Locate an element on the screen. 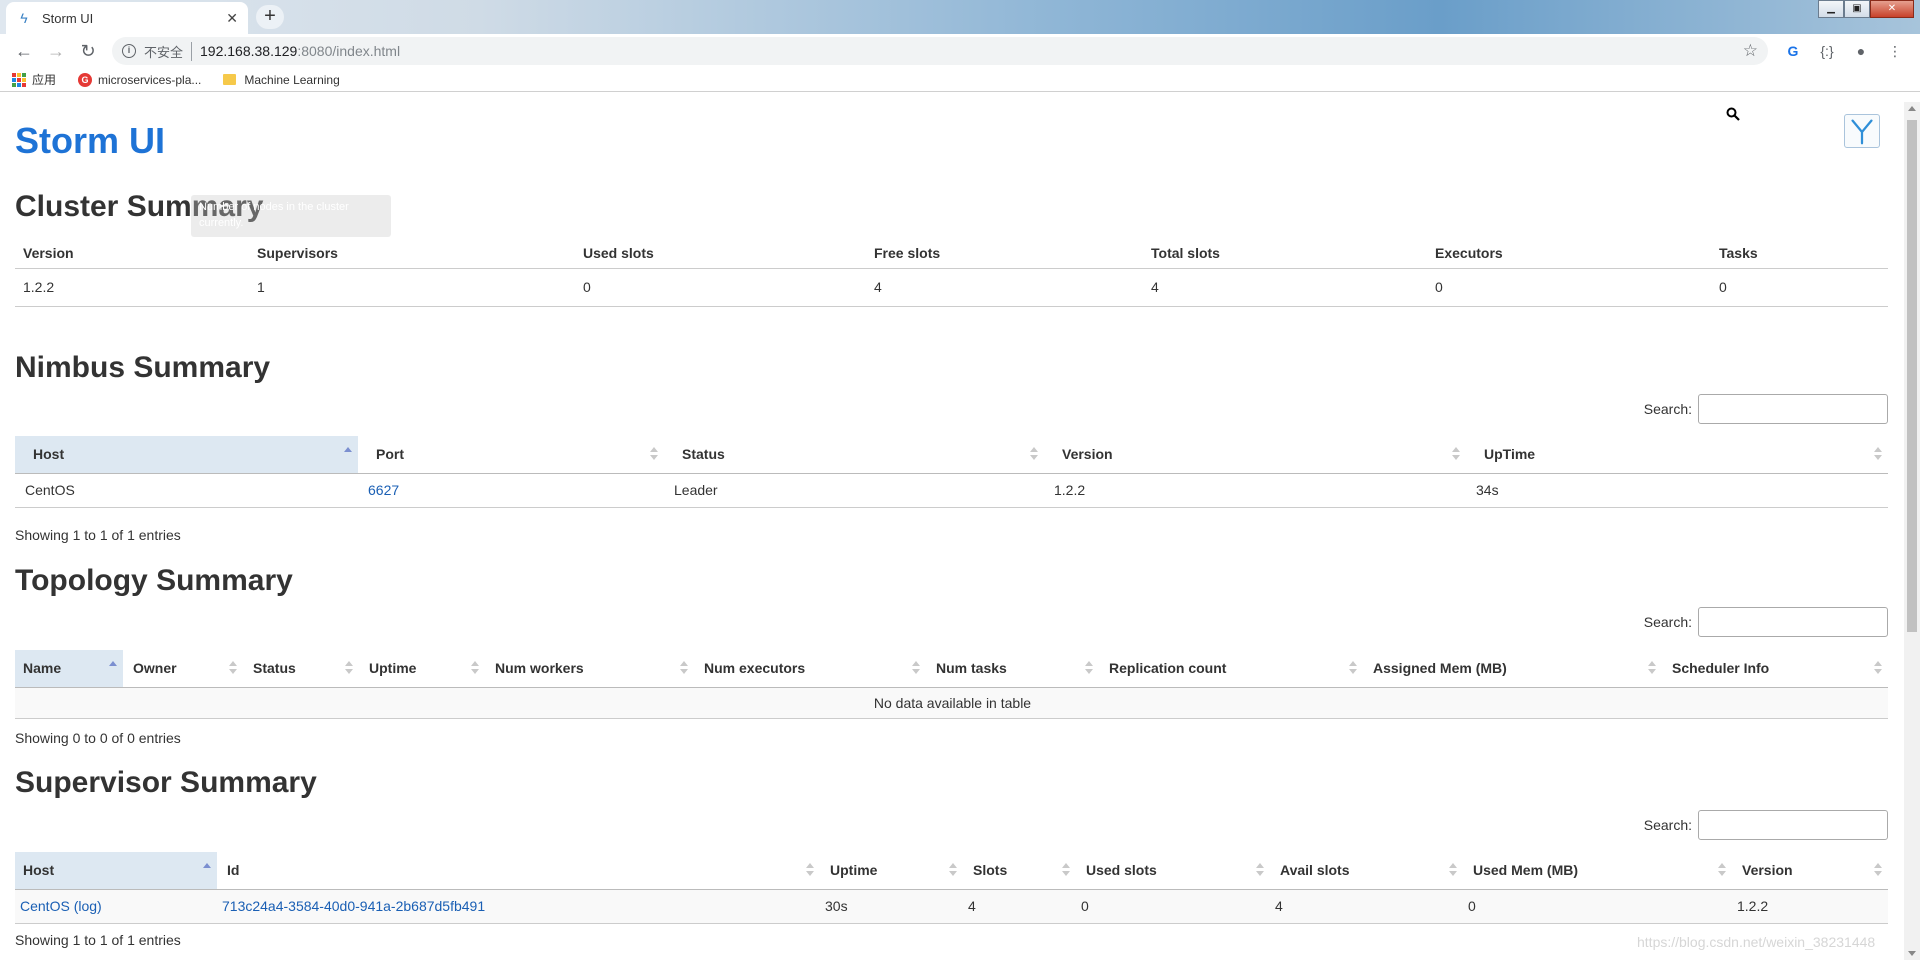 This screenshot has height=960, width=1920. bookmark-star-icon: ☆ is located at coordinates (1750, 51).